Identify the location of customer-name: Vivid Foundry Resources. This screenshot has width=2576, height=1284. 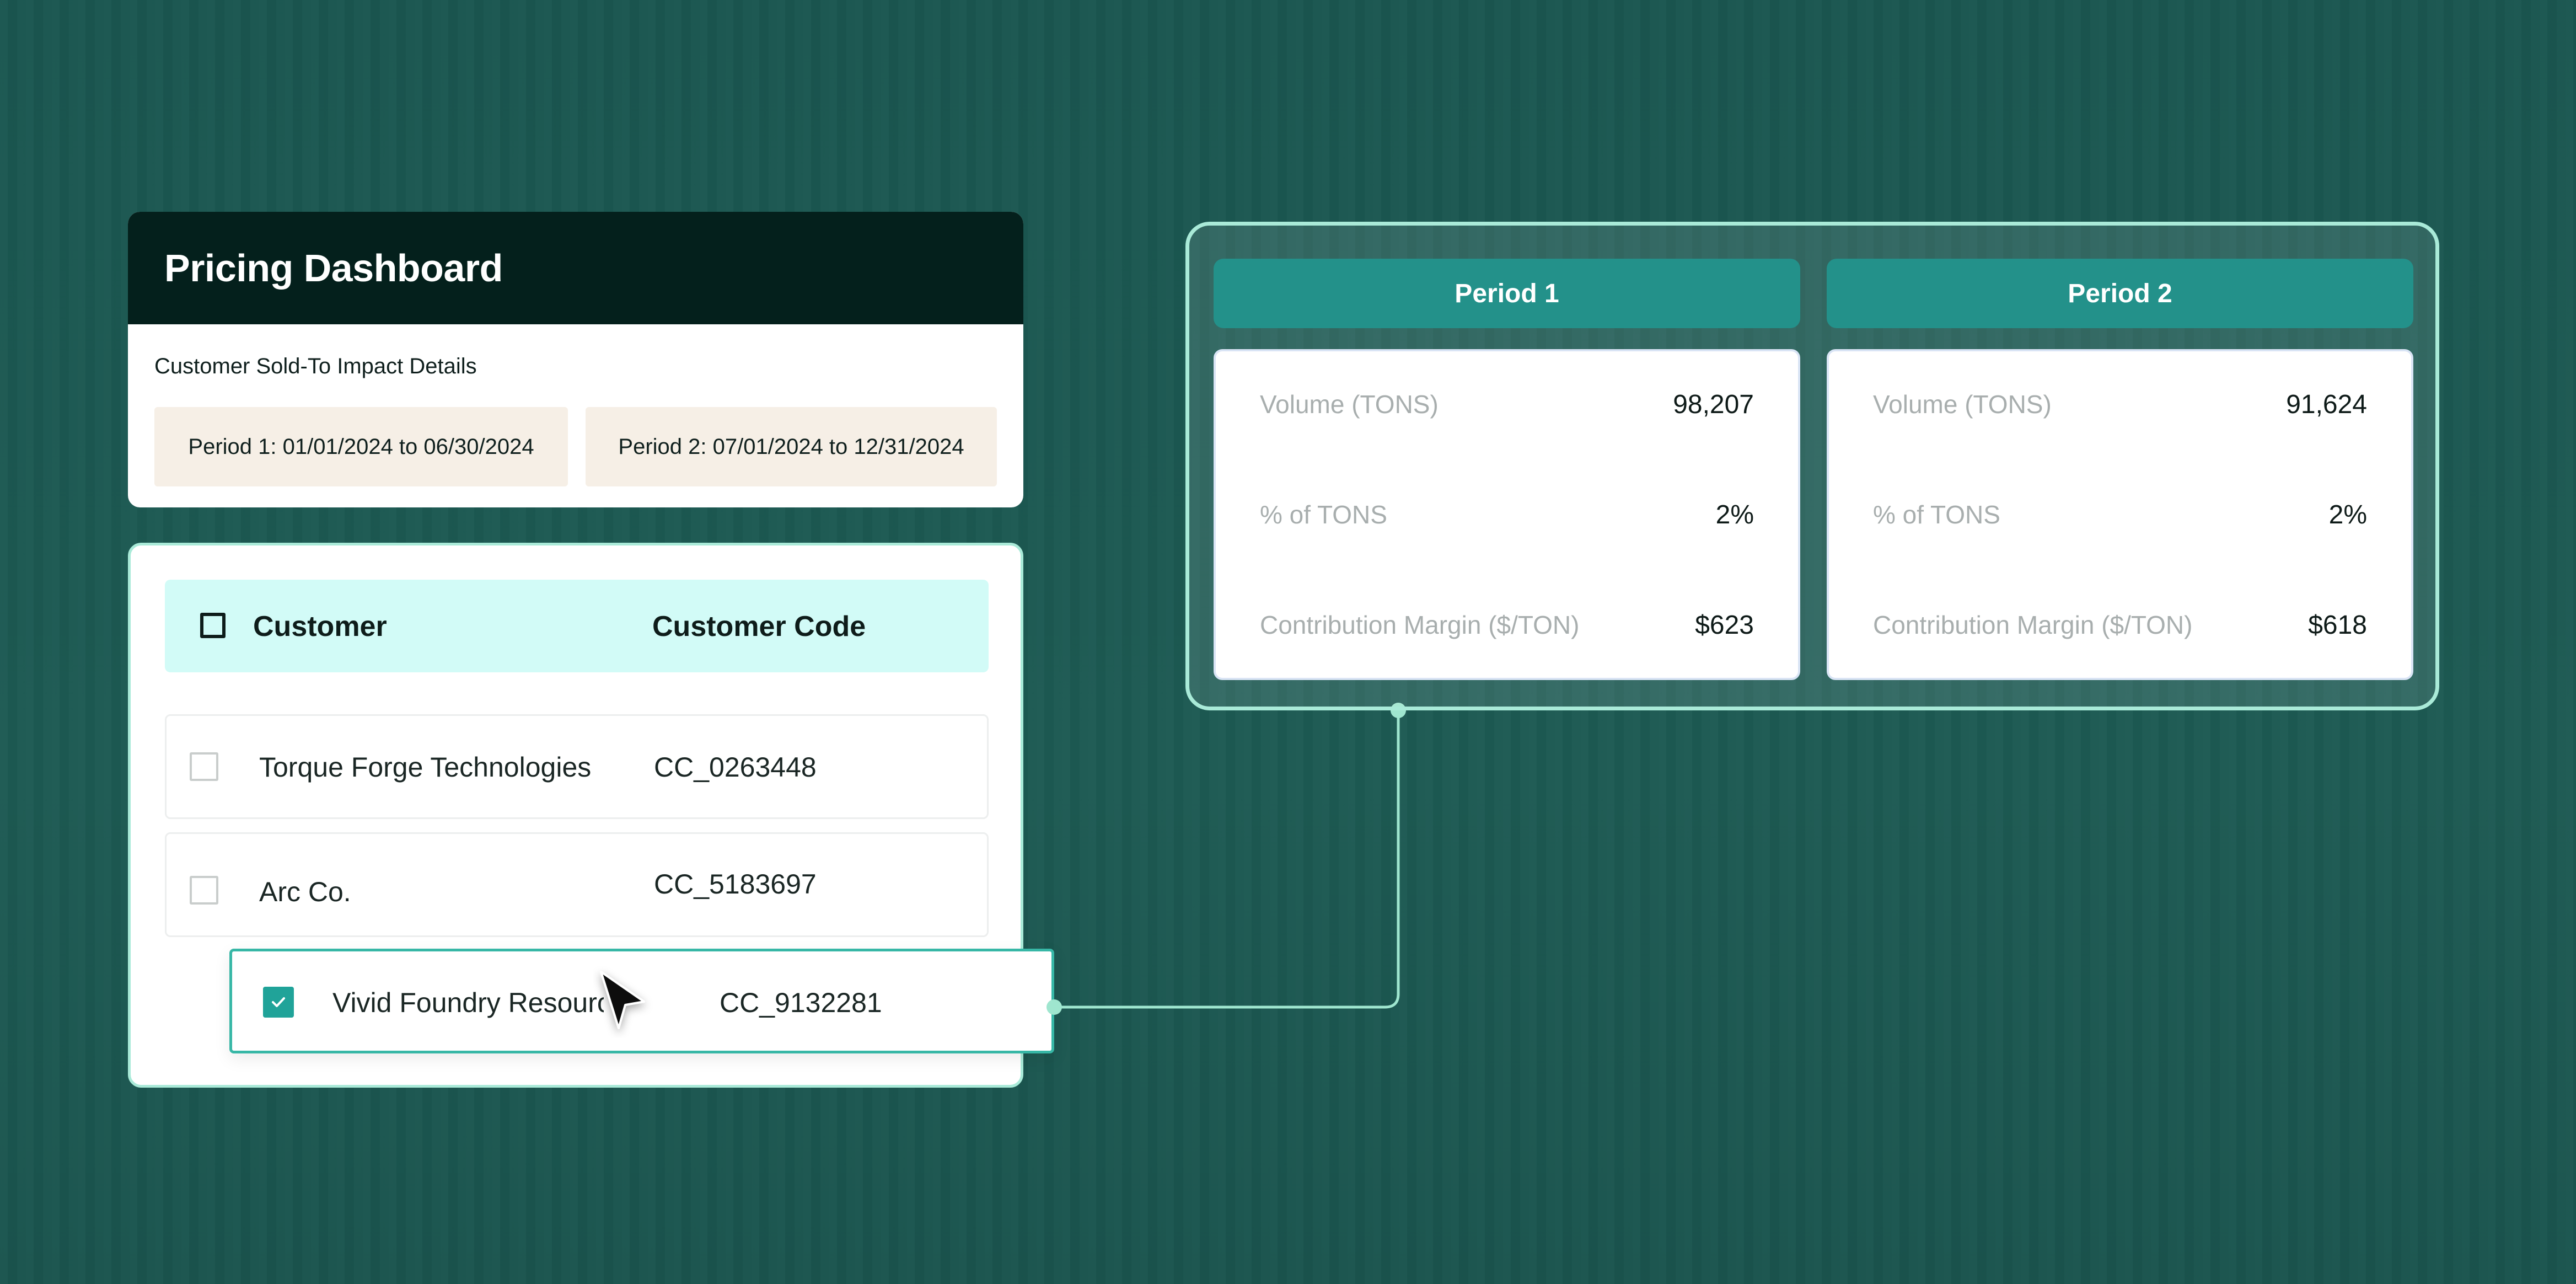
(468, 1002).